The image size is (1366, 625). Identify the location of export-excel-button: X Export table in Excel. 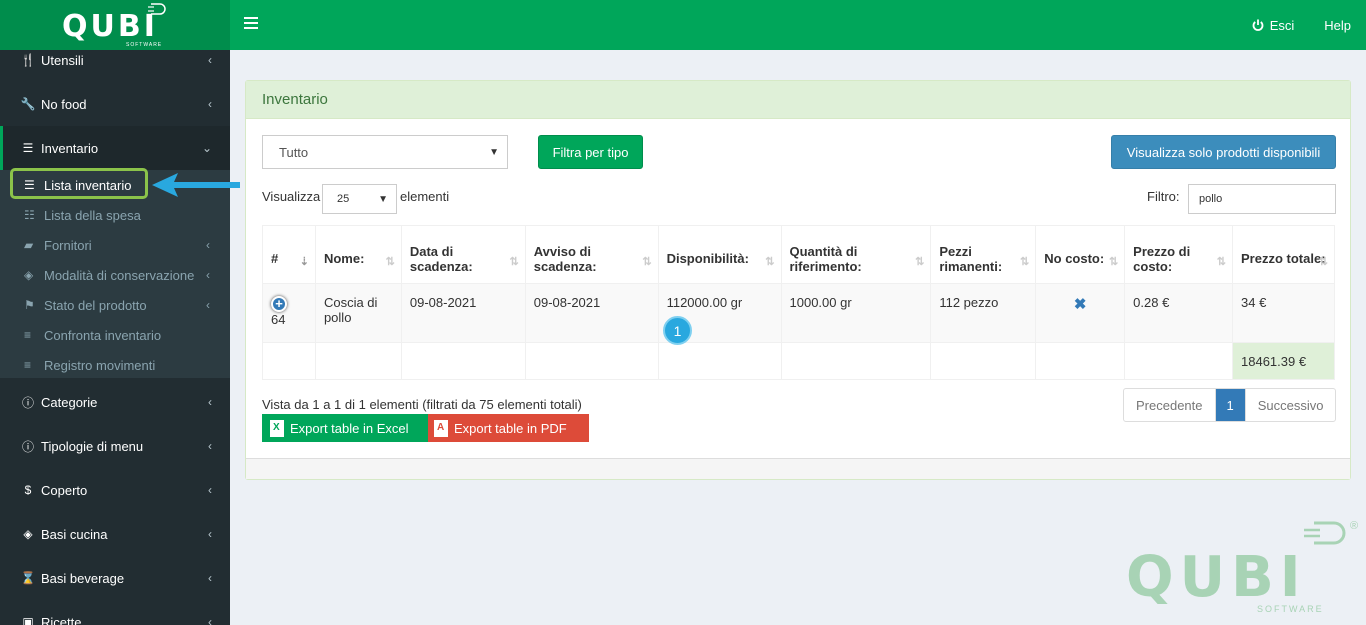
(345, 428).